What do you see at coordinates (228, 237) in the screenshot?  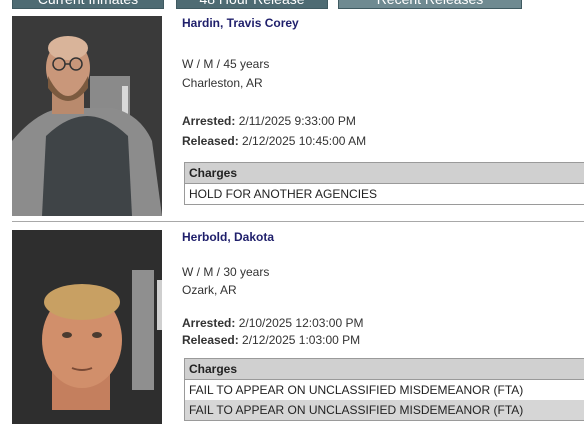 I see `inmate-name: Herbold, Dakota` at bounding box center [228, 237].